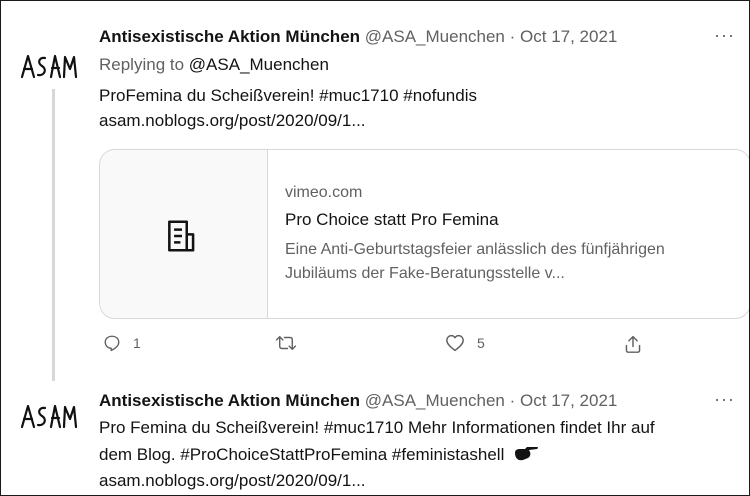 This screenshot has width=750, height=496. What do you see at coordinates (455, 343) in the screenshot?
I see `heart-icon` at bounding box center [455, 343].